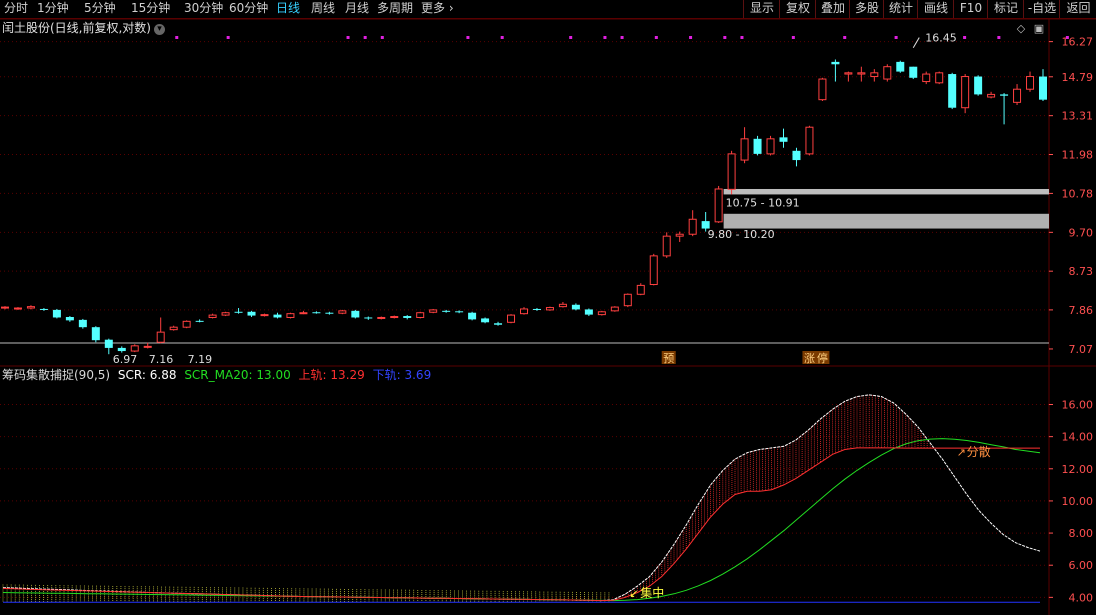  Describe the element at coordinates (1081, 597) in the screenshot. I see `indicator-tick-label: 4.00` at that location.